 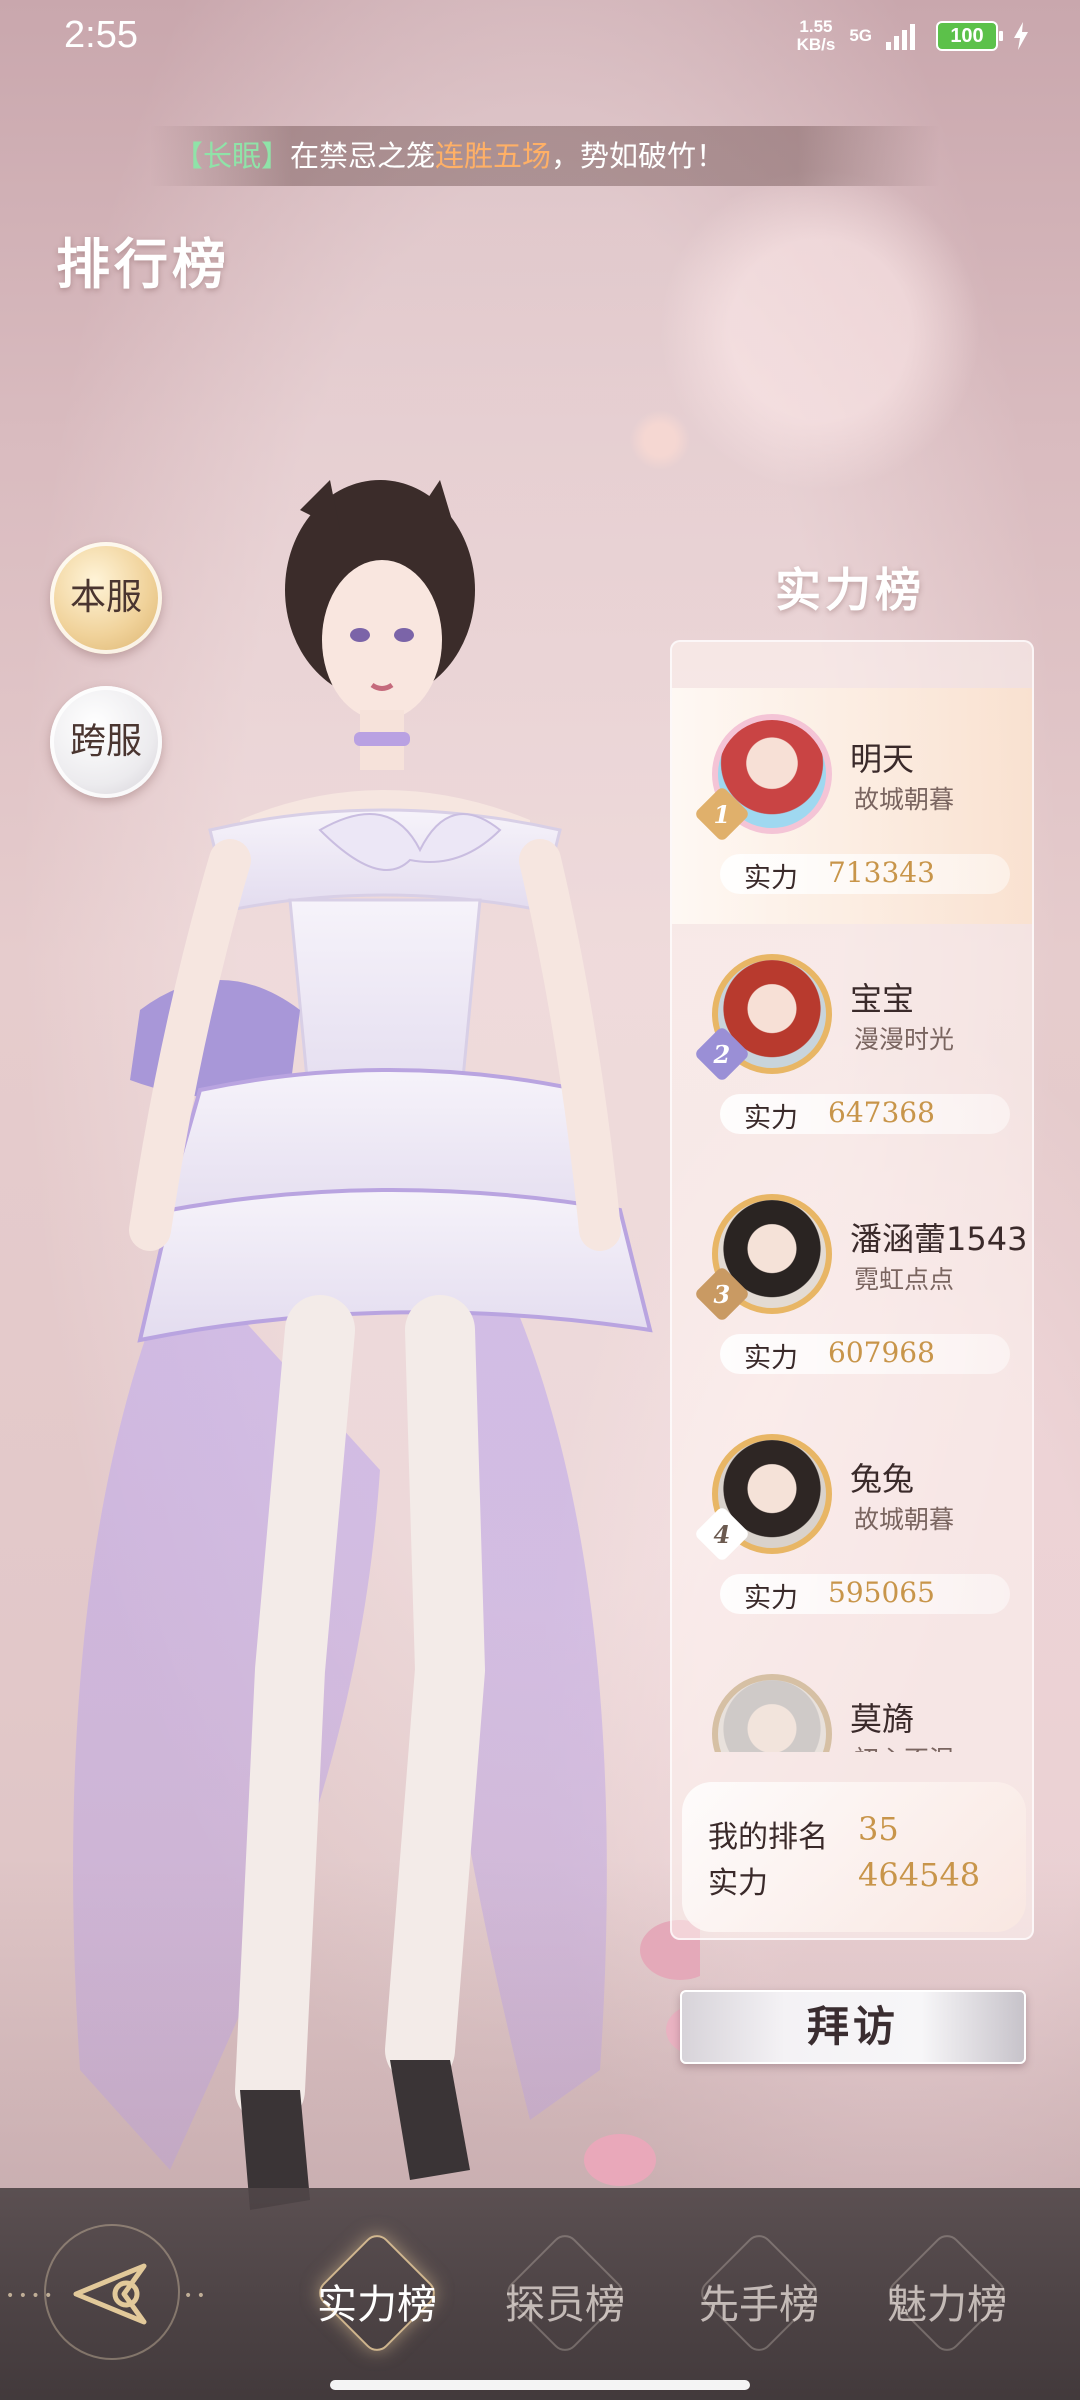 What do you see at coordinates (882, 1719) in the screenshot?
I see `player-name: 莫旖` at bounding box center [882, 1719].